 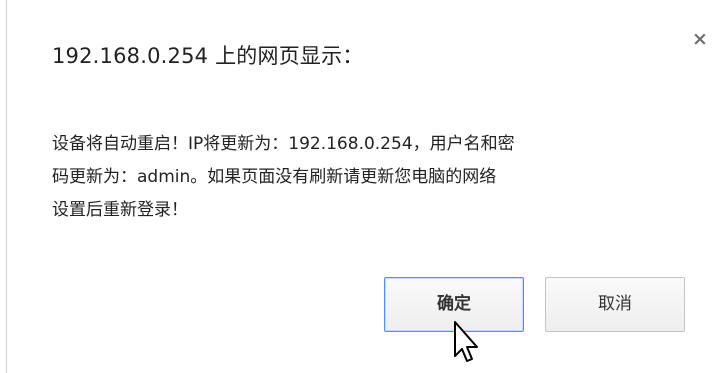 What do you see at coordinates (466, 341) in the screenshot?
I see `mouse-pointer-icon` at bounding box center [466, 341].